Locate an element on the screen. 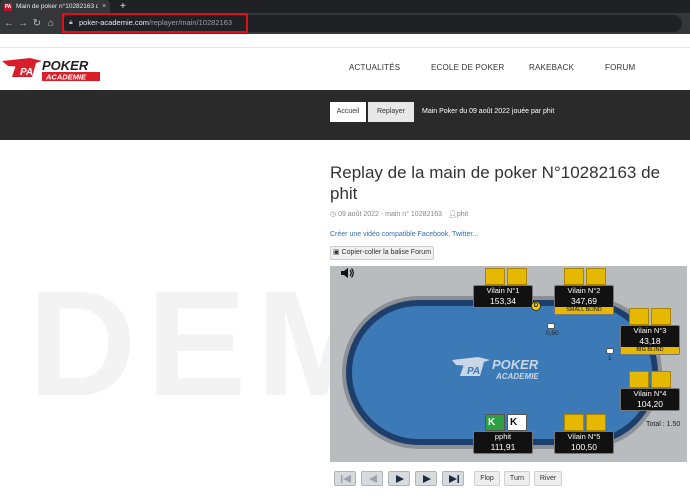 This screenshot has height=498, width=690. seat-vilain4: Vilain N°4 104,20 is located at coordinates (650, 399).